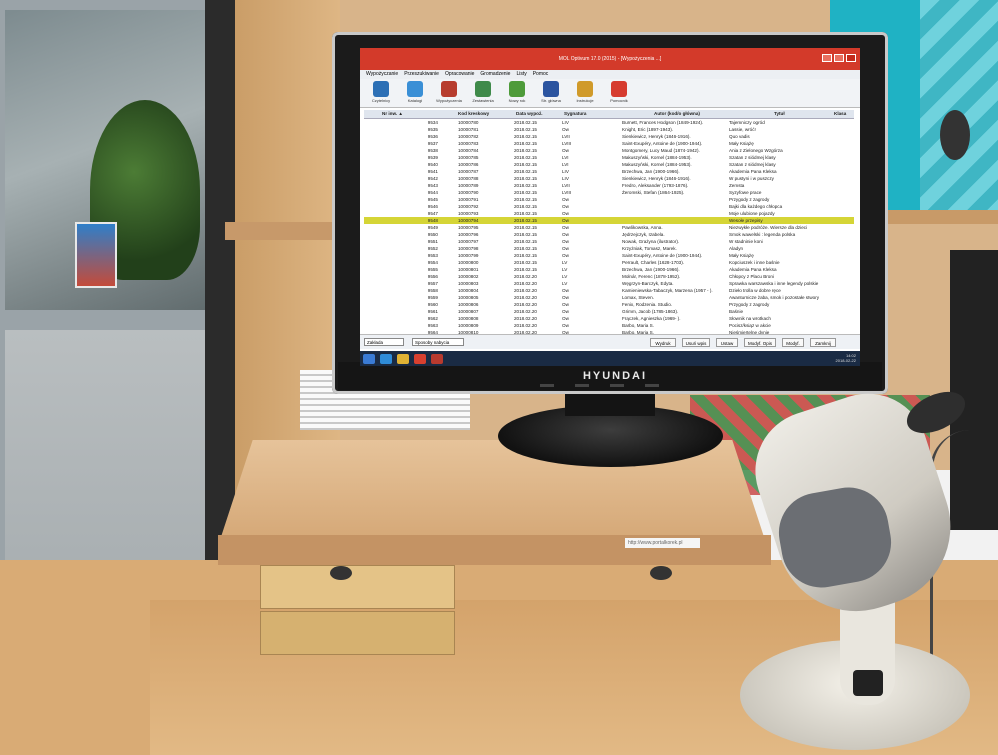  What do you see at coordinates (473, 114) in the screenshot?
I see `col-kod-kreskowy: Kod kreskowy` at bounding box center [473, 114].